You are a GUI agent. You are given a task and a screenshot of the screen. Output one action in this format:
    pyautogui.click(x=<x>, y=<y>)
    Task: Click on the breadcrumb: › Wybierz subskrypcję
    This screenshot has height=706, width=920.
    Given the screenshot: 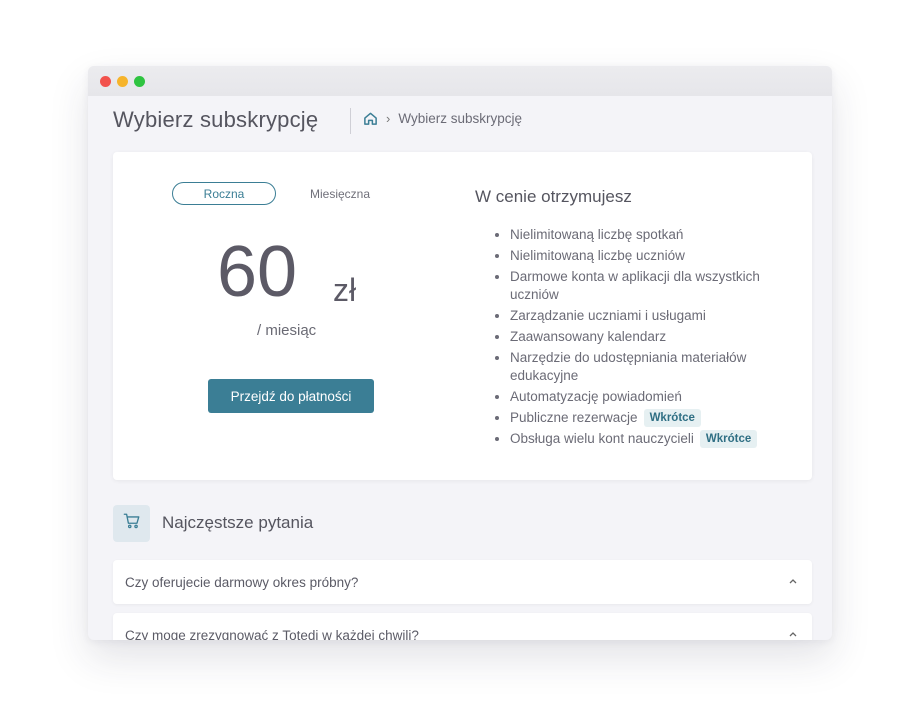 What is the action you would take?
    pyautogui.click(x=442, y=118)
    